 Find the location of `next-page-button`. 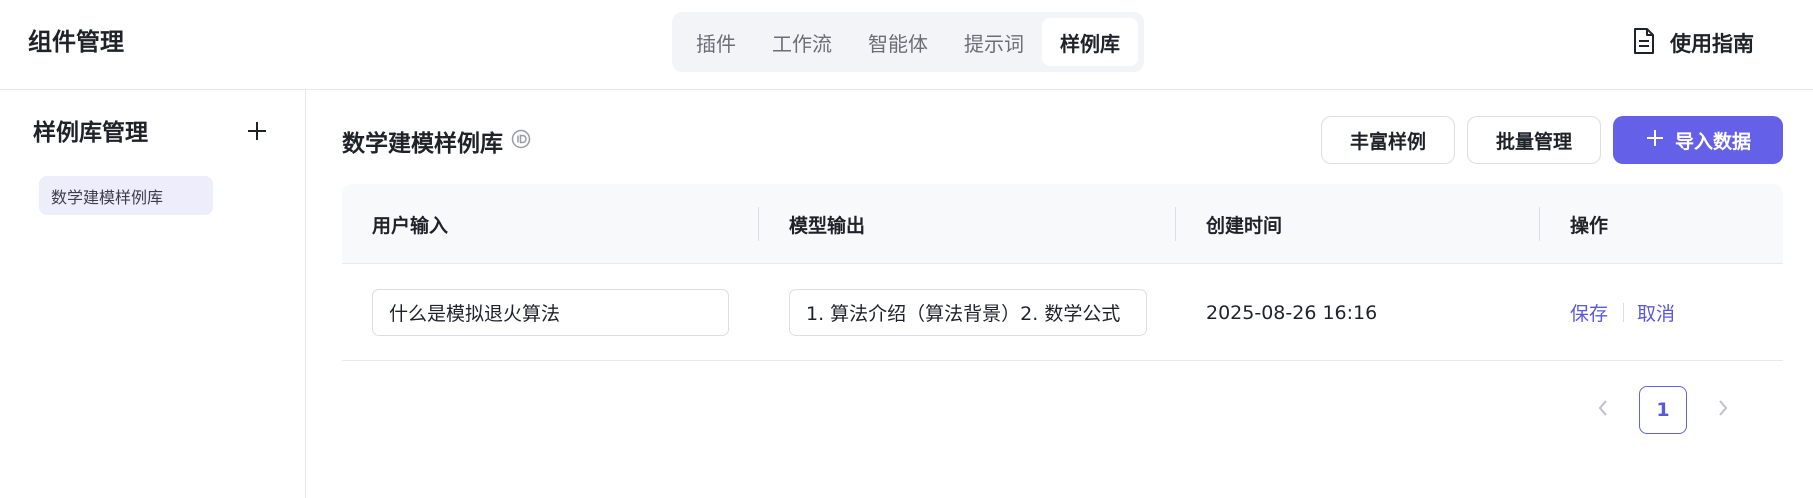

next-page-button is located at coordinates (1723, 410).